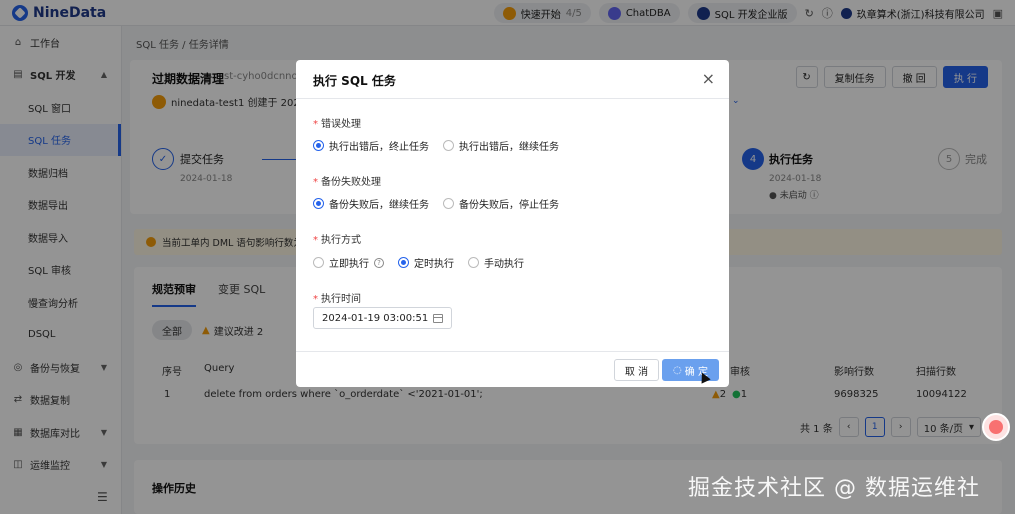  I want to click on execution-mode-label: * 执行方式, so click(337, 240).